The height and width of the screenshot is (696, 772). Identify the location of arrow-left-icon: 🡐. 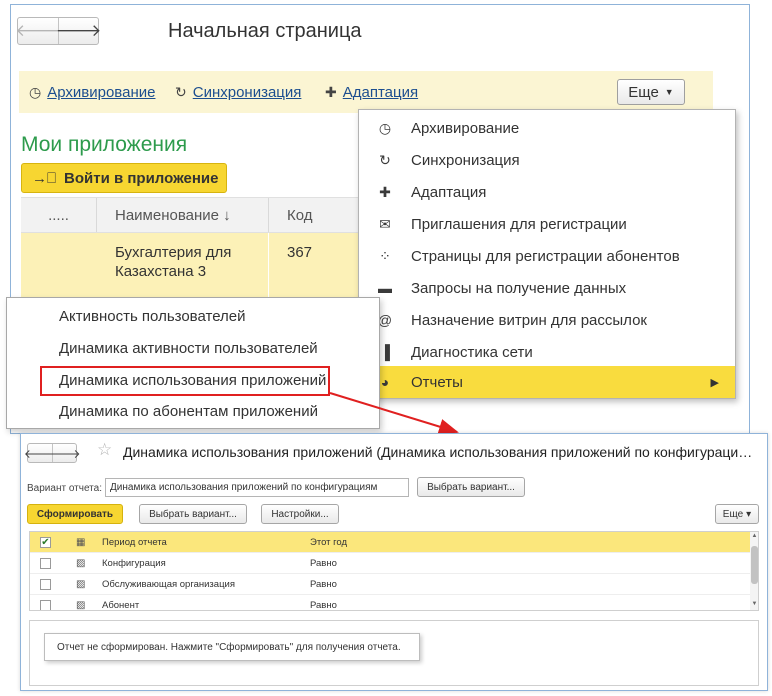
(38, 30).